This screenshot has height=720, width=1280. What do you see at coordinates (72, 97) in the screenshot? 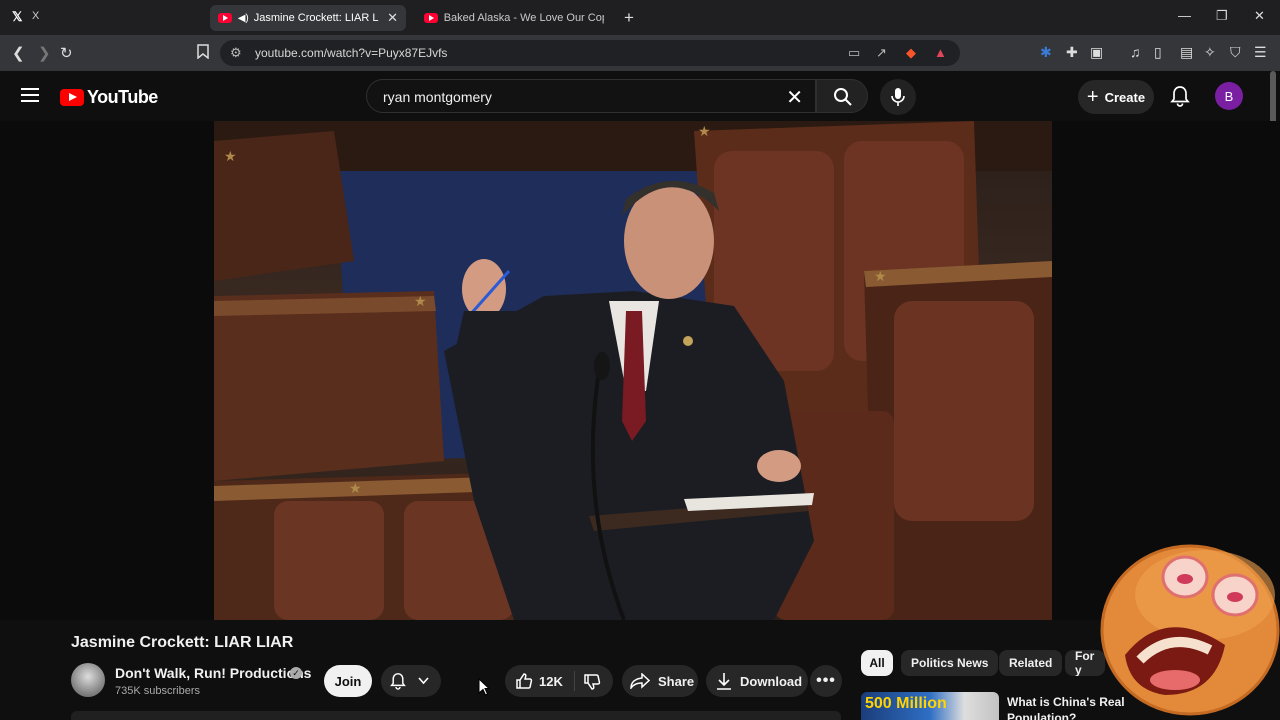
I see `youtube-play-icon` at bounding box center [72, 97].